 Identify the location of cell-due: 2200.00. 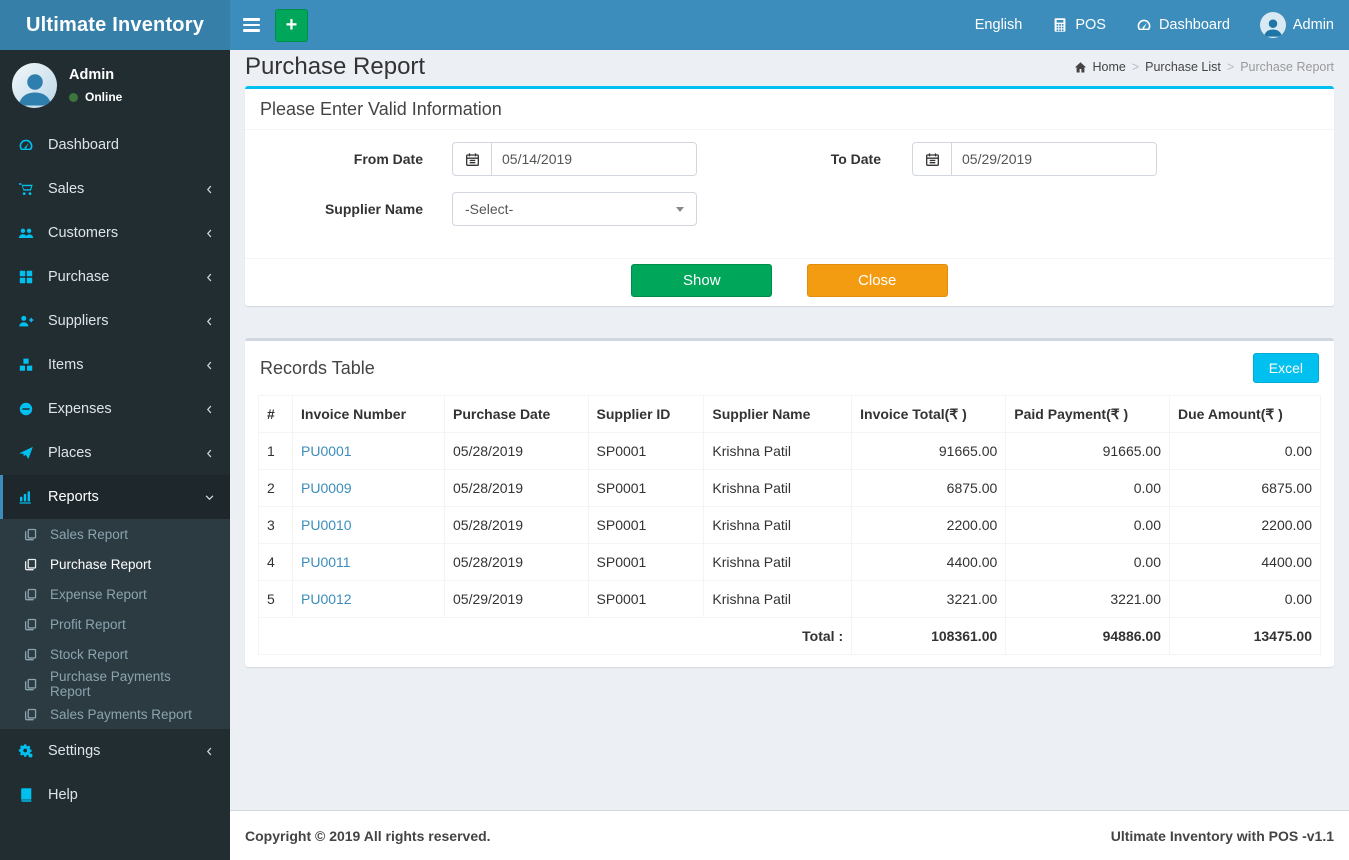
(1245, 525).